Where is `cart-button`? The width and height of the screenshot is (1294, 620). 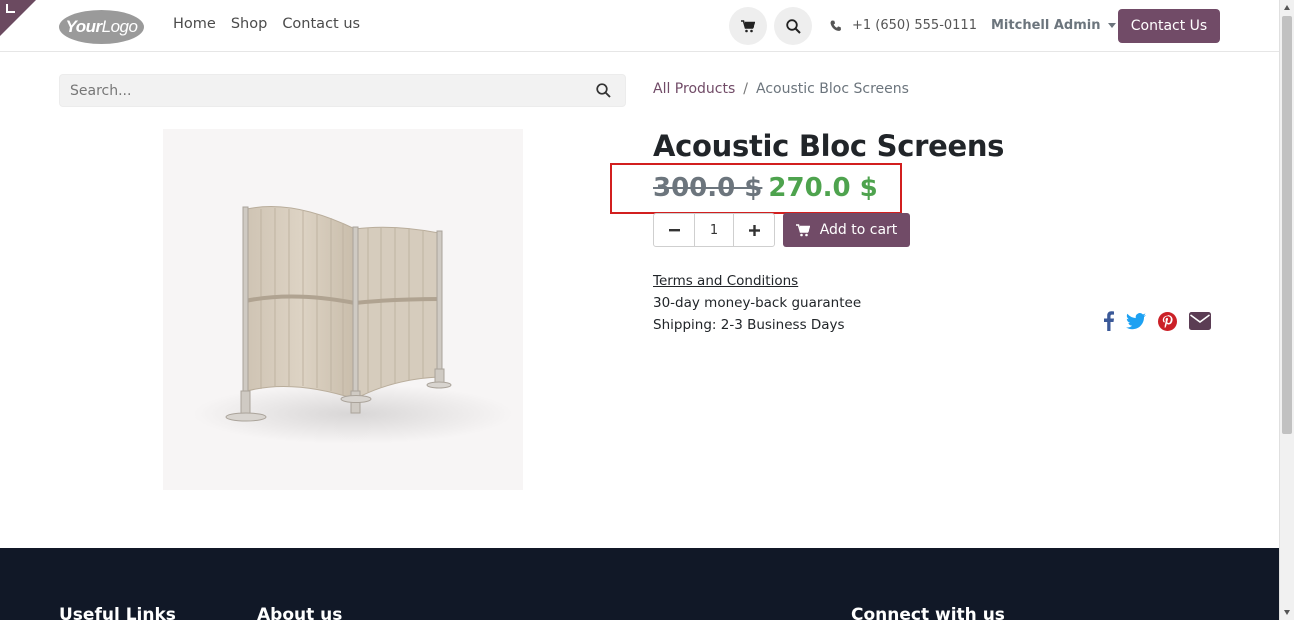 cart-button is located at coordinates (748, 26).